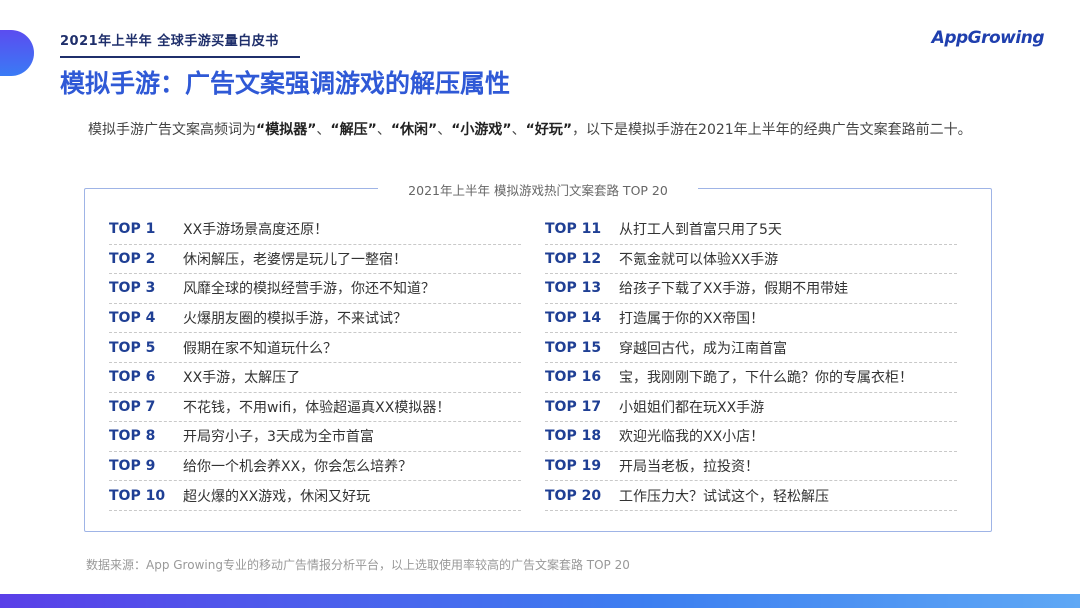 The width and height of the screenshot is (1080, 608). Describe the element at coordinates (323, 130) in the screenshot. I see `intro-sep-1: 、` at that location.